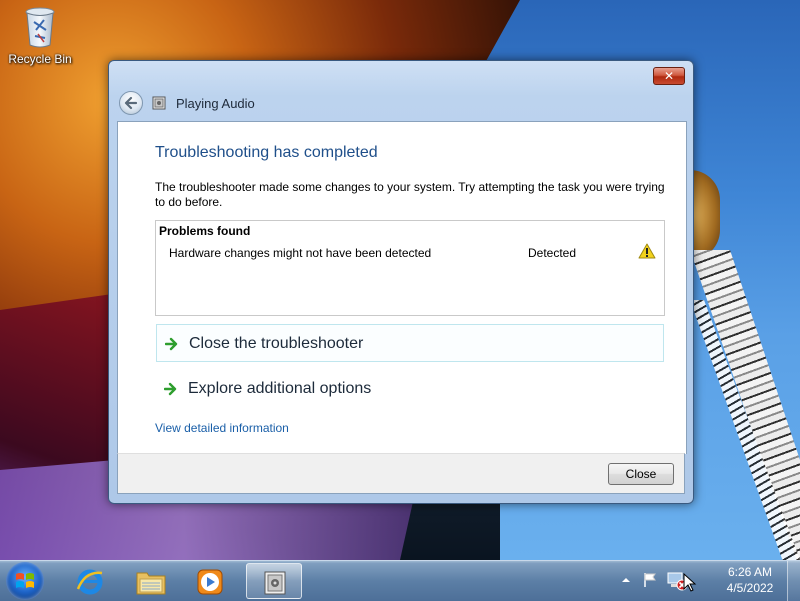 The image size is (800, 601). I want to click on taskbar-windows-explorer, so click(150, 581).